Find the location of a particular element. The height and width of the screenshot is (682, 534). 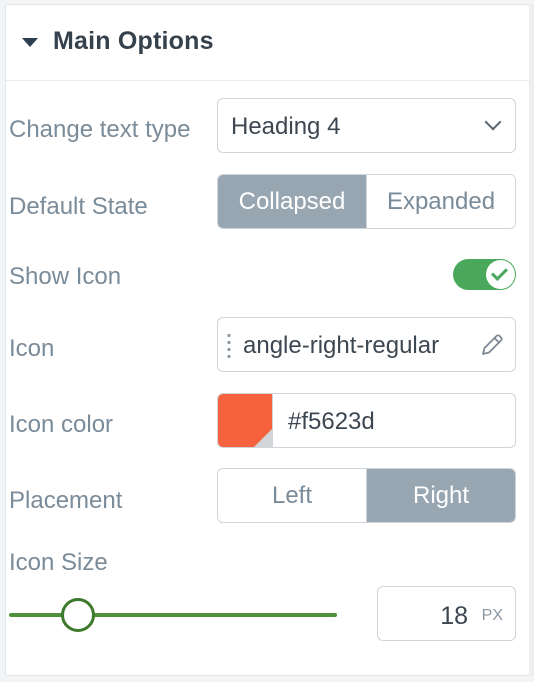

icon-picker: angle-right-regular is located at coordinates (366, 344).